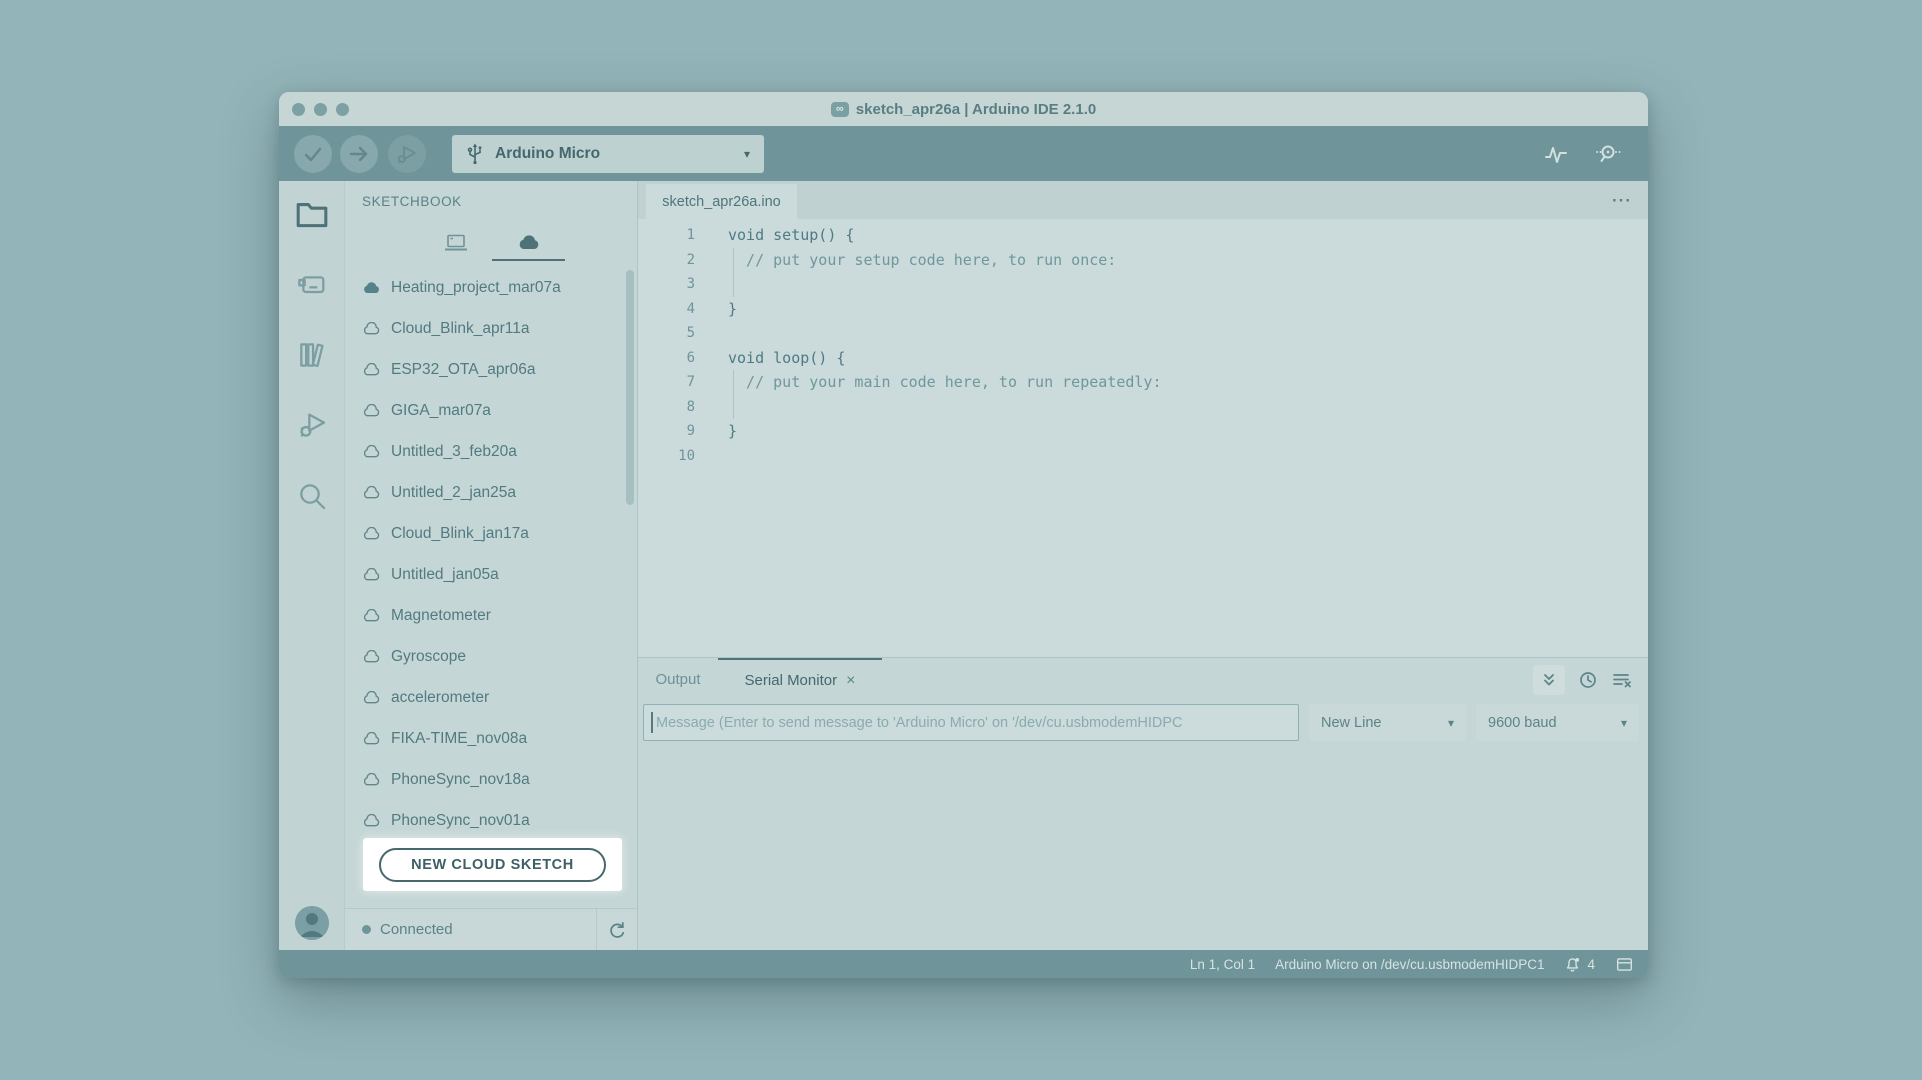  Describe the element at coordinates (721, 201) in the screenshot. I see `tab-sketch-file: sketch_apr26a.ino` at that location.